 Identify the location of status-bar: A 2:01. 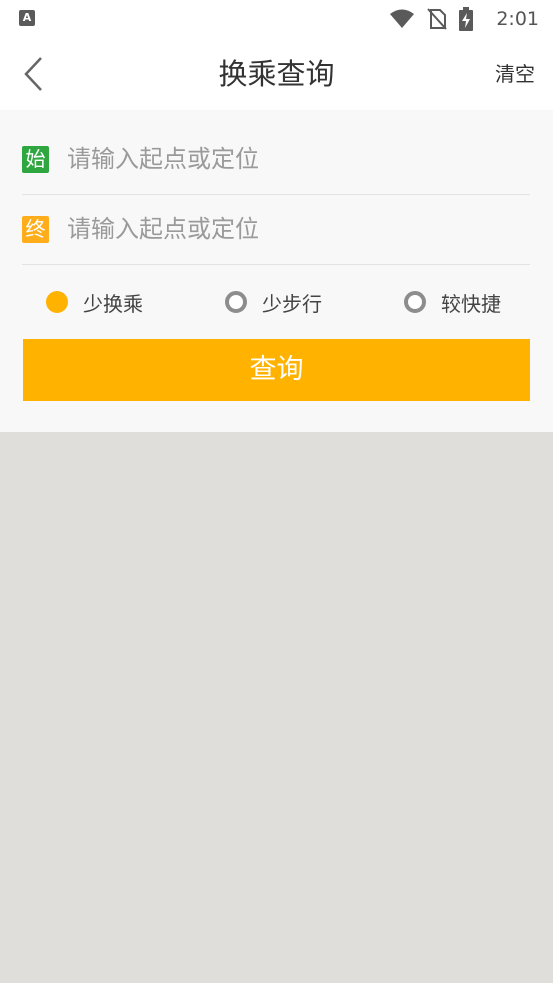
(276, 19).